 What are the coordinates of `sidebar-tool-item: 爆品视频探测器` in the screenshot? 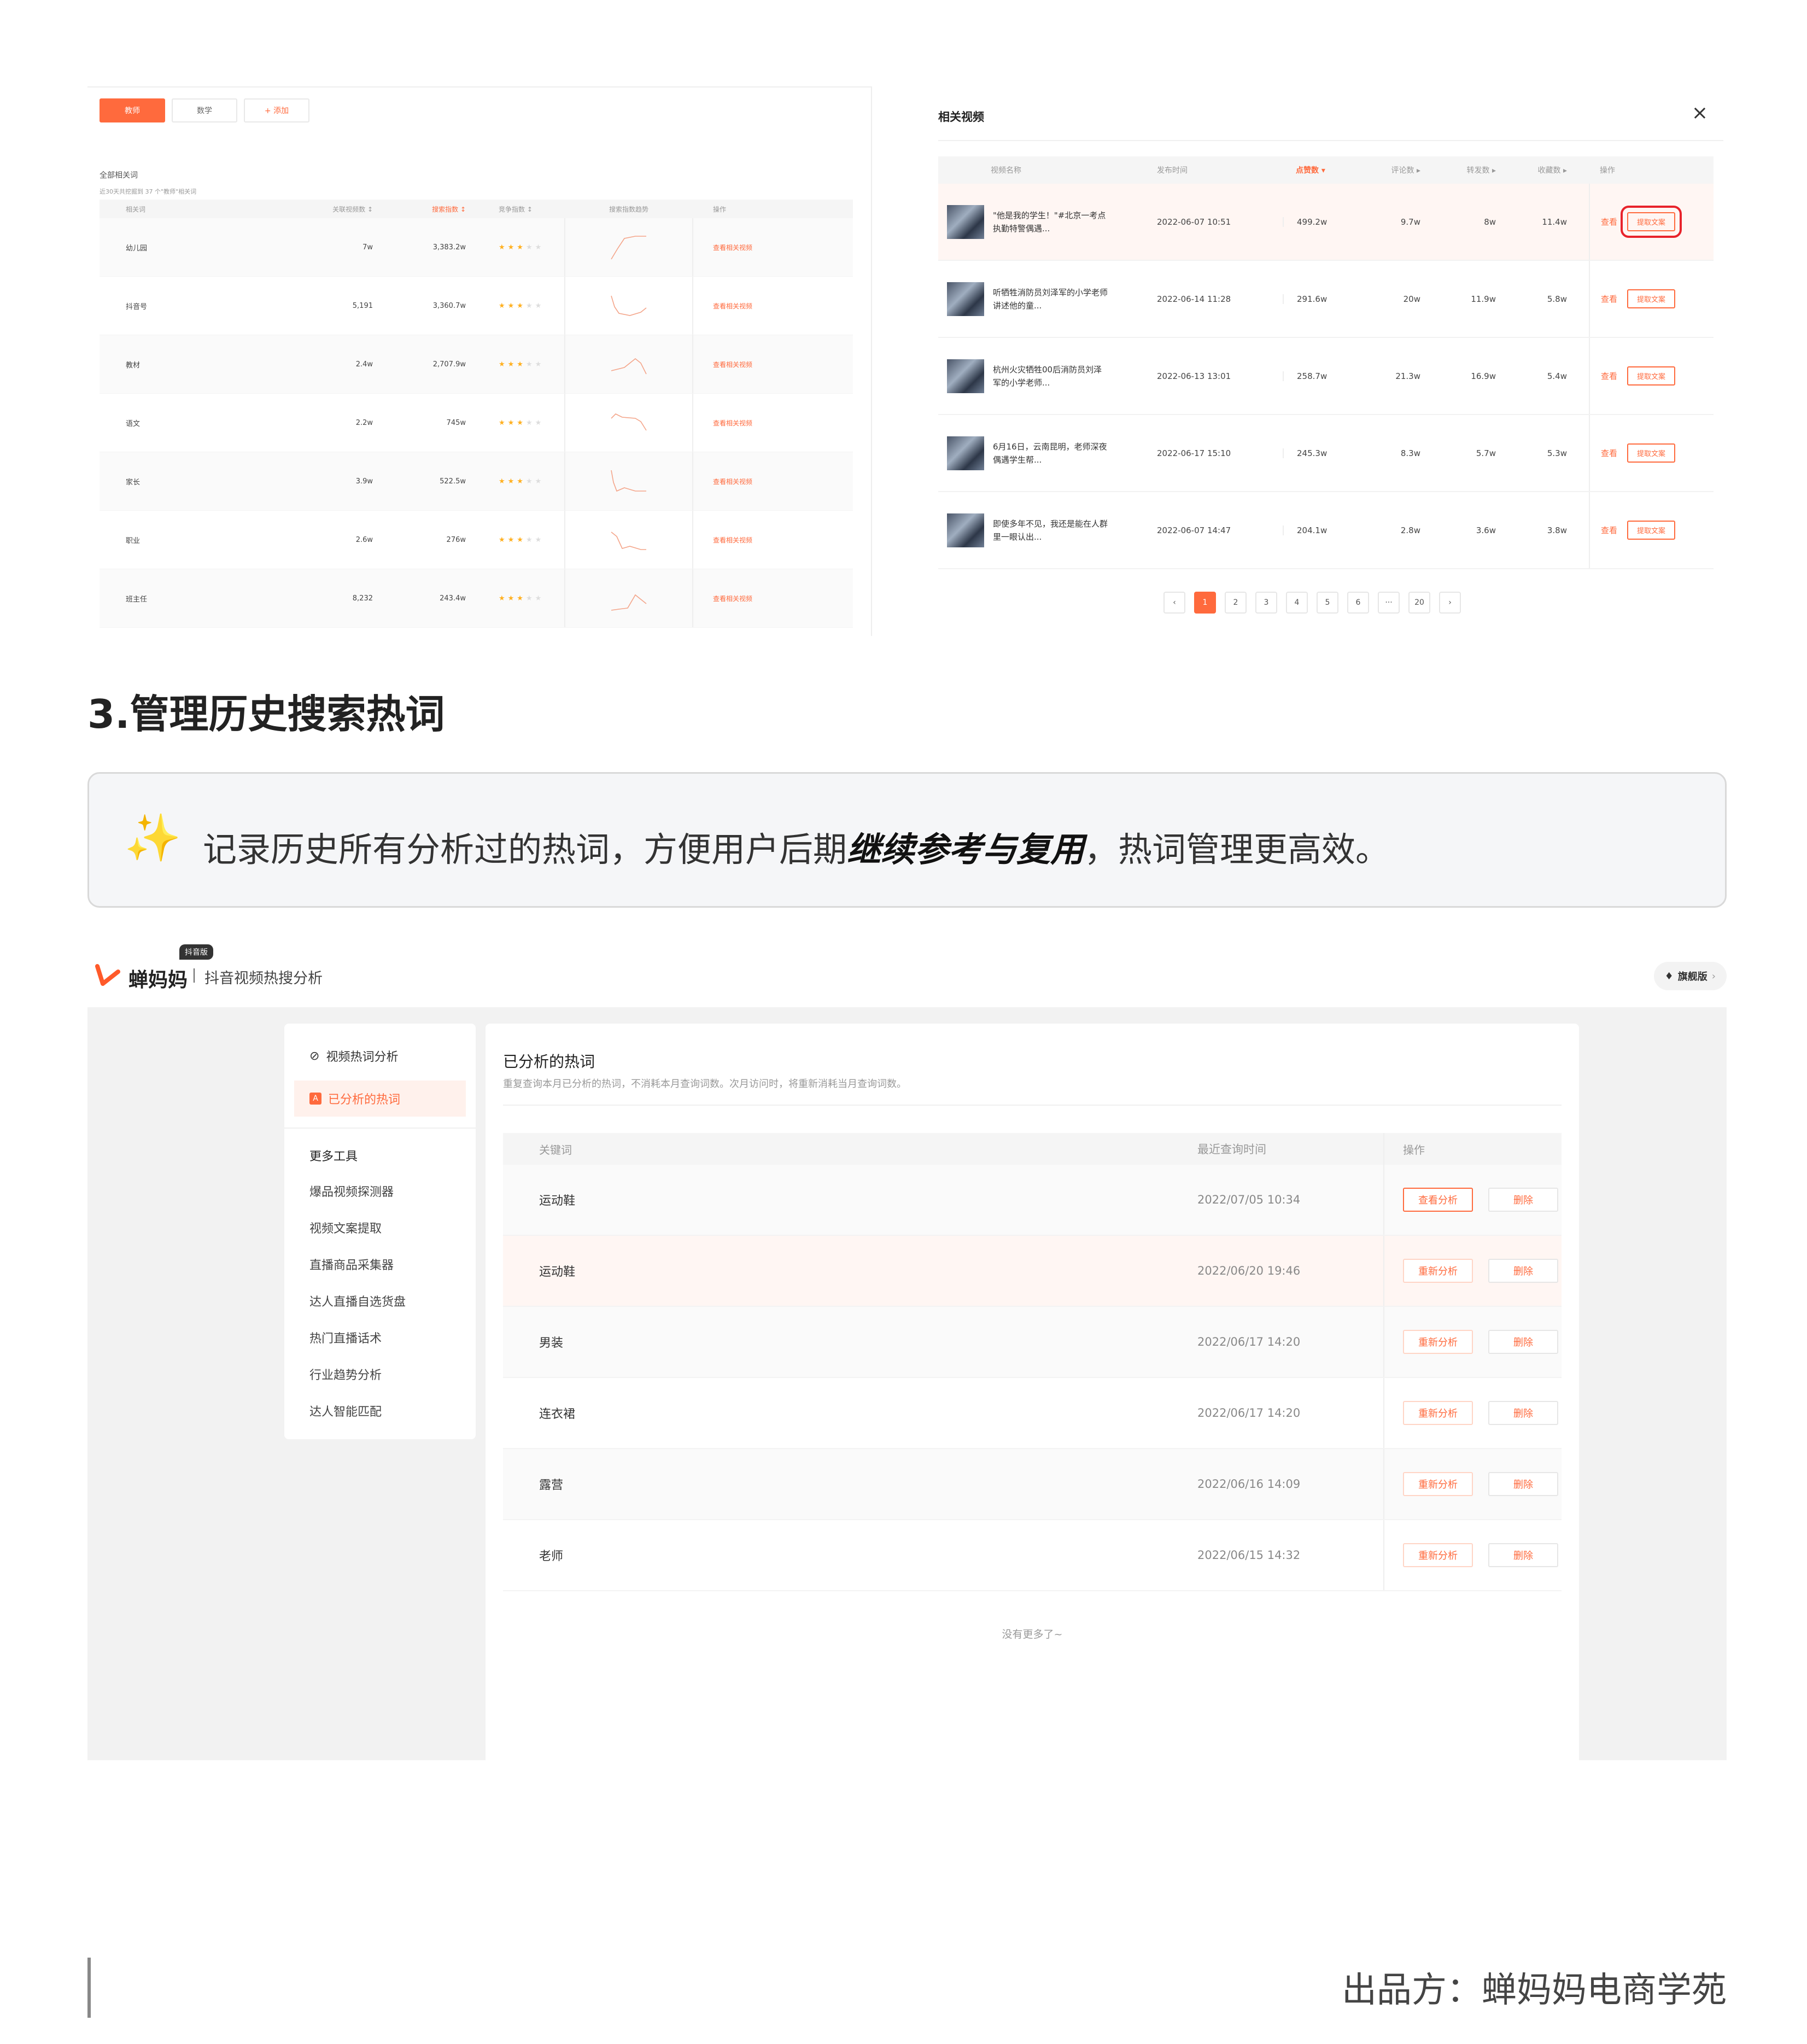 It's located at (351, 1191).